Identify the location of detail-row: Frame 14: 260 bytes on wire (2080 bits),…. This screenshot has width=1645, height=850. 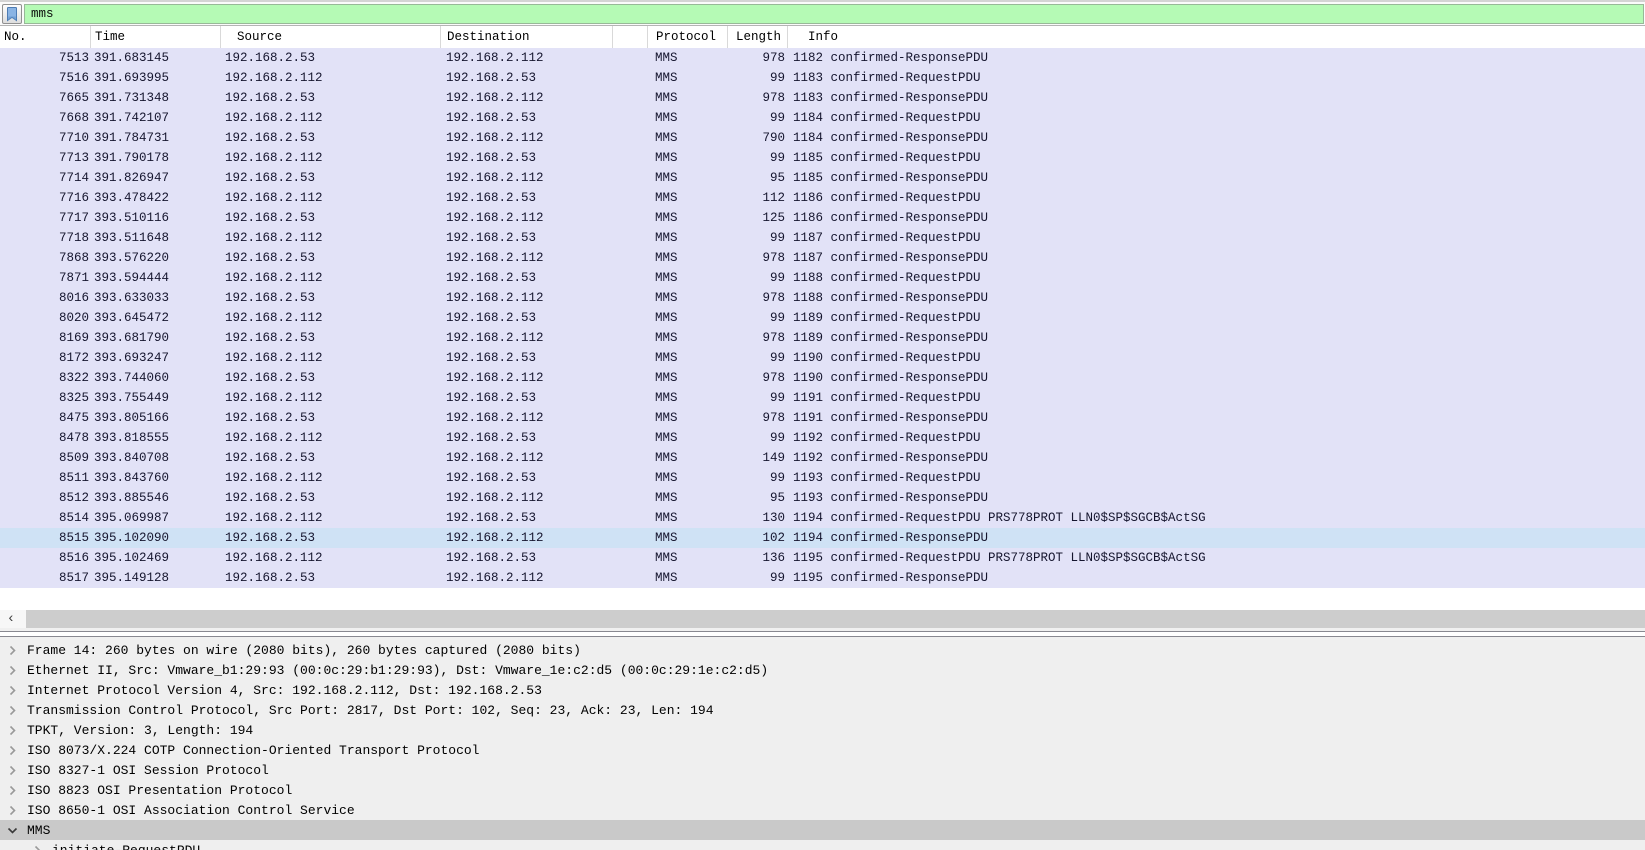
(822, 650).